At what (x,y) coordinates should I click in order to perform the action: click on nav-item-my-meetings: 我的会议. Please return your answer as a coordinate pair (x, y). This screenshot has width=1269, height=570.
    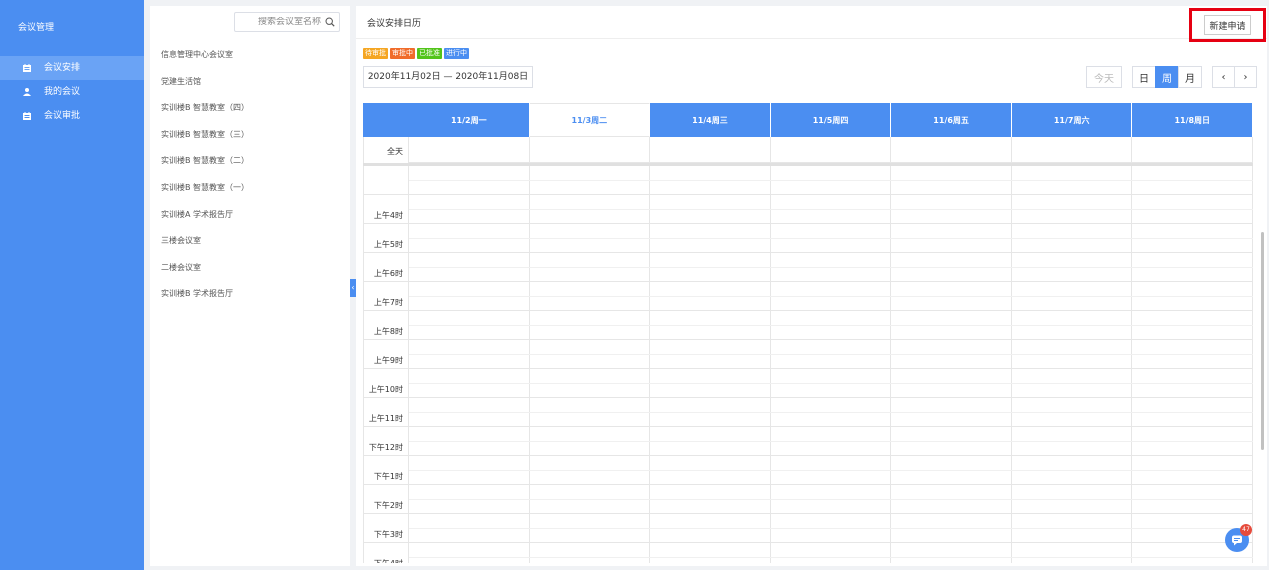
    Looking at the image, I should click on (72, 92).